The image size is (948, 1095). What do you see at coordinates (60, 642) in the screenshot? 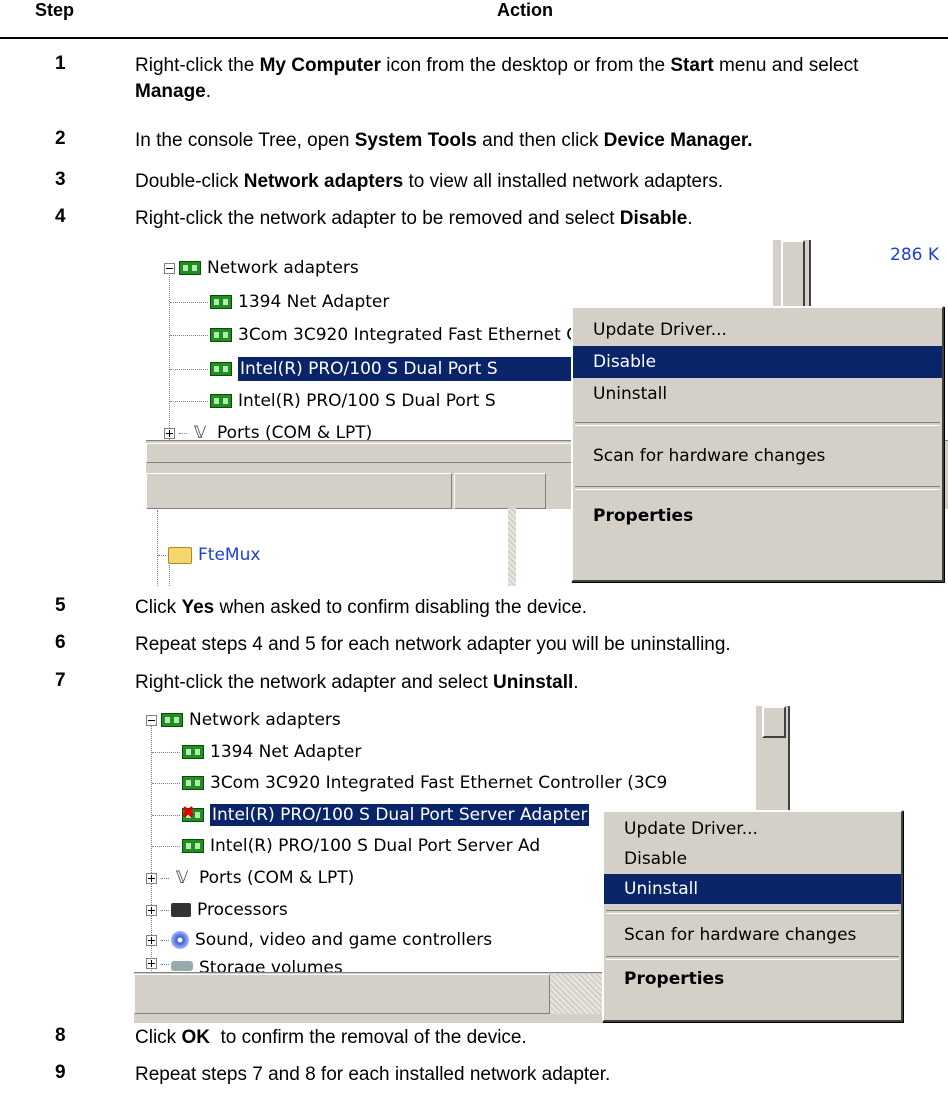
I see `step-number: 6` at bounding box center [60, 642].